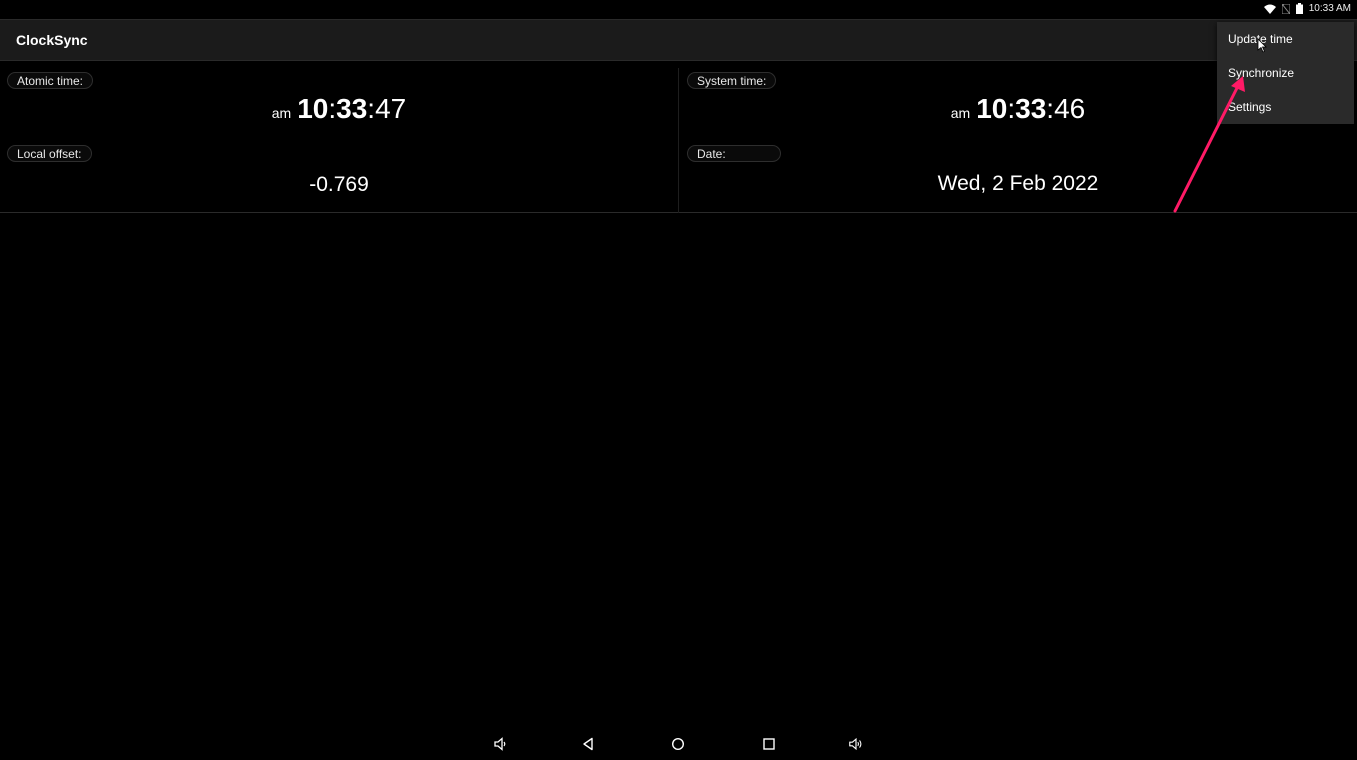 This screenshot has width=1357, height=760. I want to click on volume-down-icon, so click(500, 744).